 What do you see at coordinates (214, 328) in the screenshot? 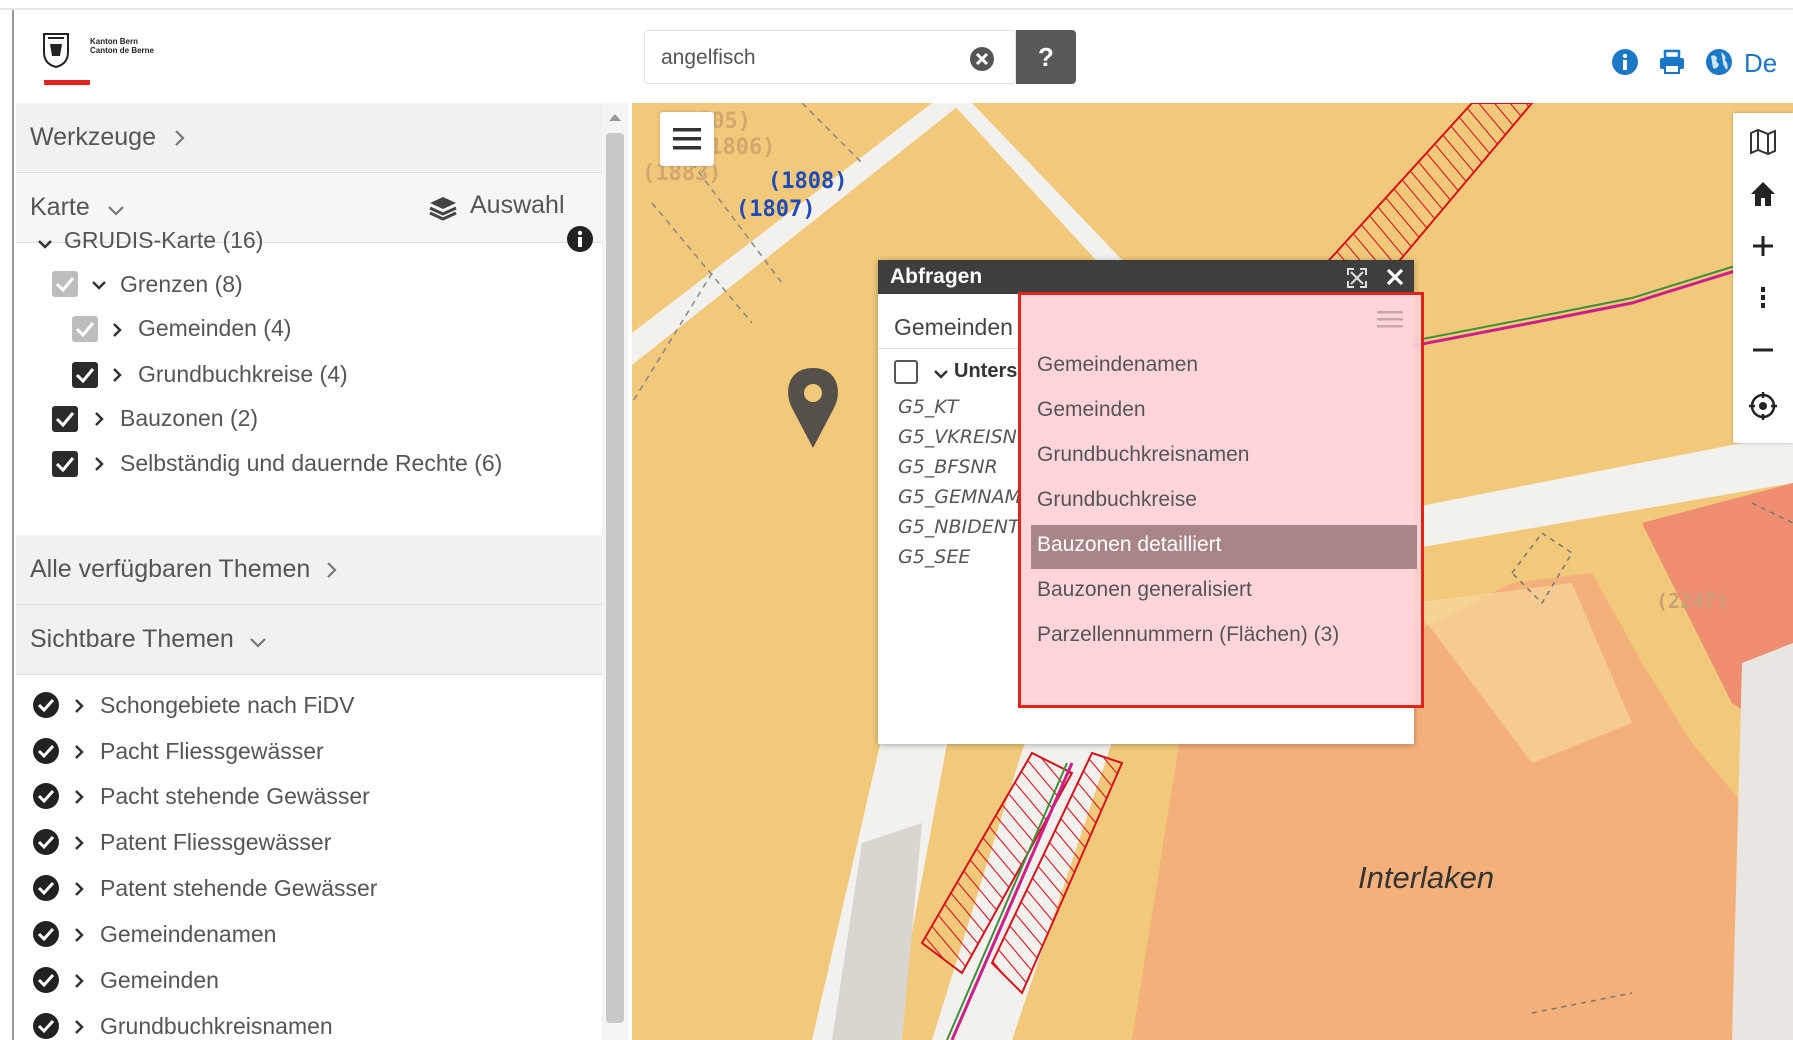
I see `tree-item-gemeinden: Gemeinden (4)` at bounding box center [214, 328].